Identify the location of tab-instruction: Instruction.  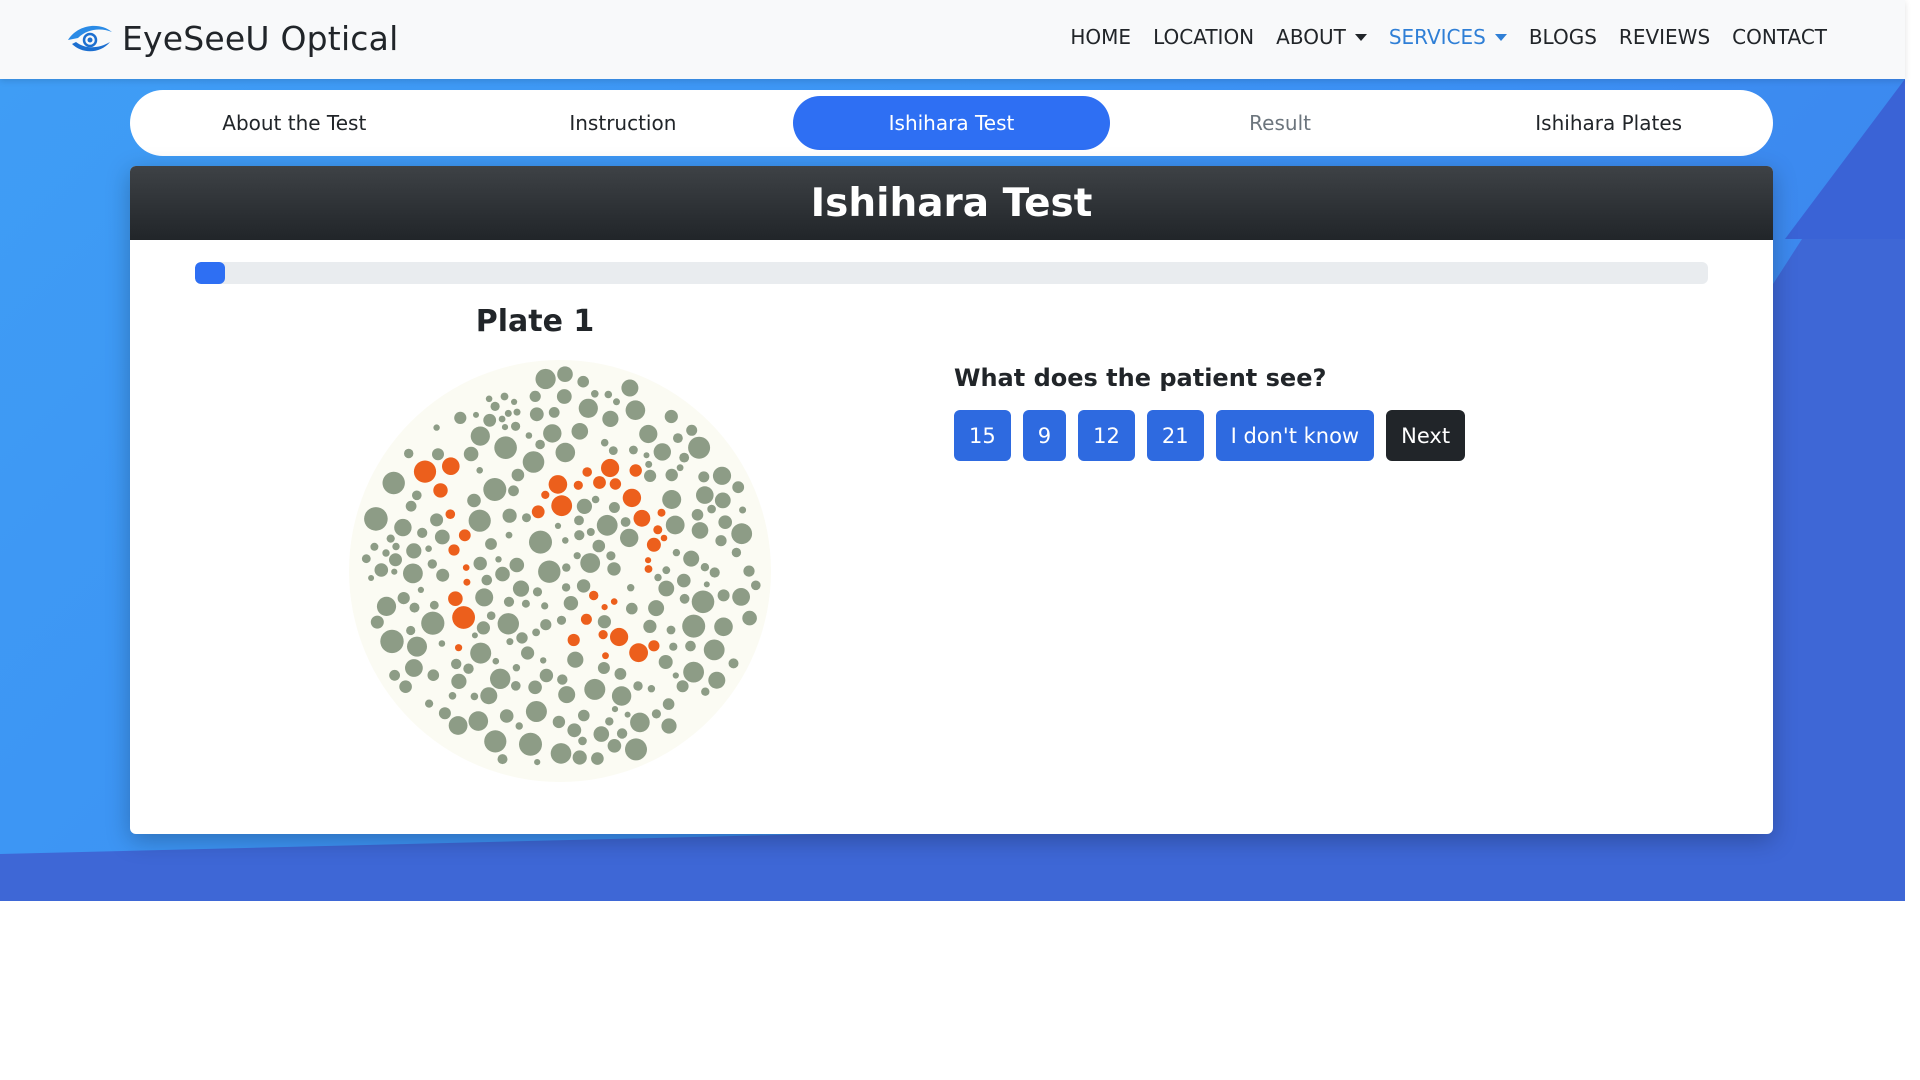
(623, 123).